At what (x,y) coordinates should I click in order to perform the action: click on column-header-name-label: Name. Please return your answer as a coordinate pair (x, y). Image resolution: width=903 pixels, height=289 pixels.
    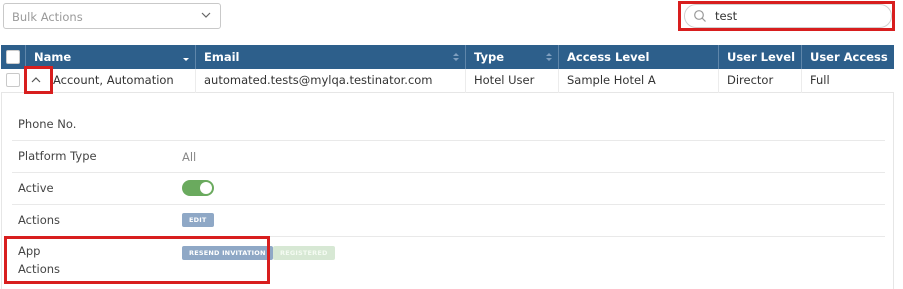
    Looking at the image, I should click on (53, 57).